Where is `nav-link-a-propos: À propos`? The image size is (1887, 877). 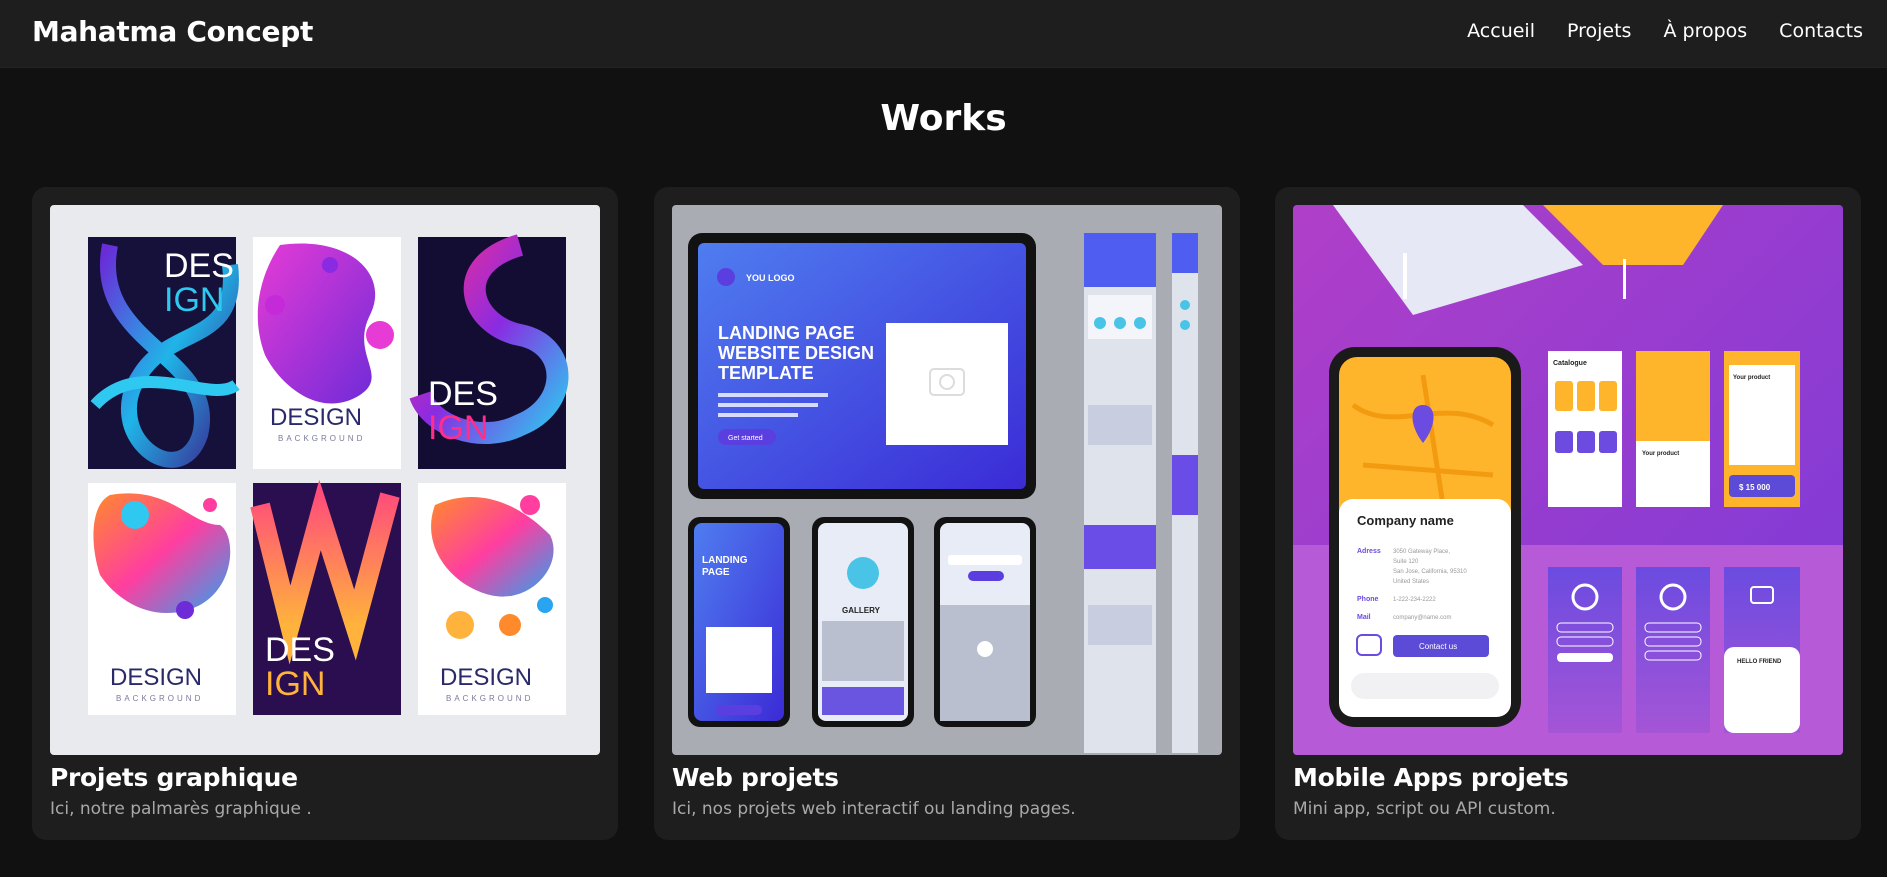
nav-link-a-propos: À propos is located at coordinates (1705, 31).